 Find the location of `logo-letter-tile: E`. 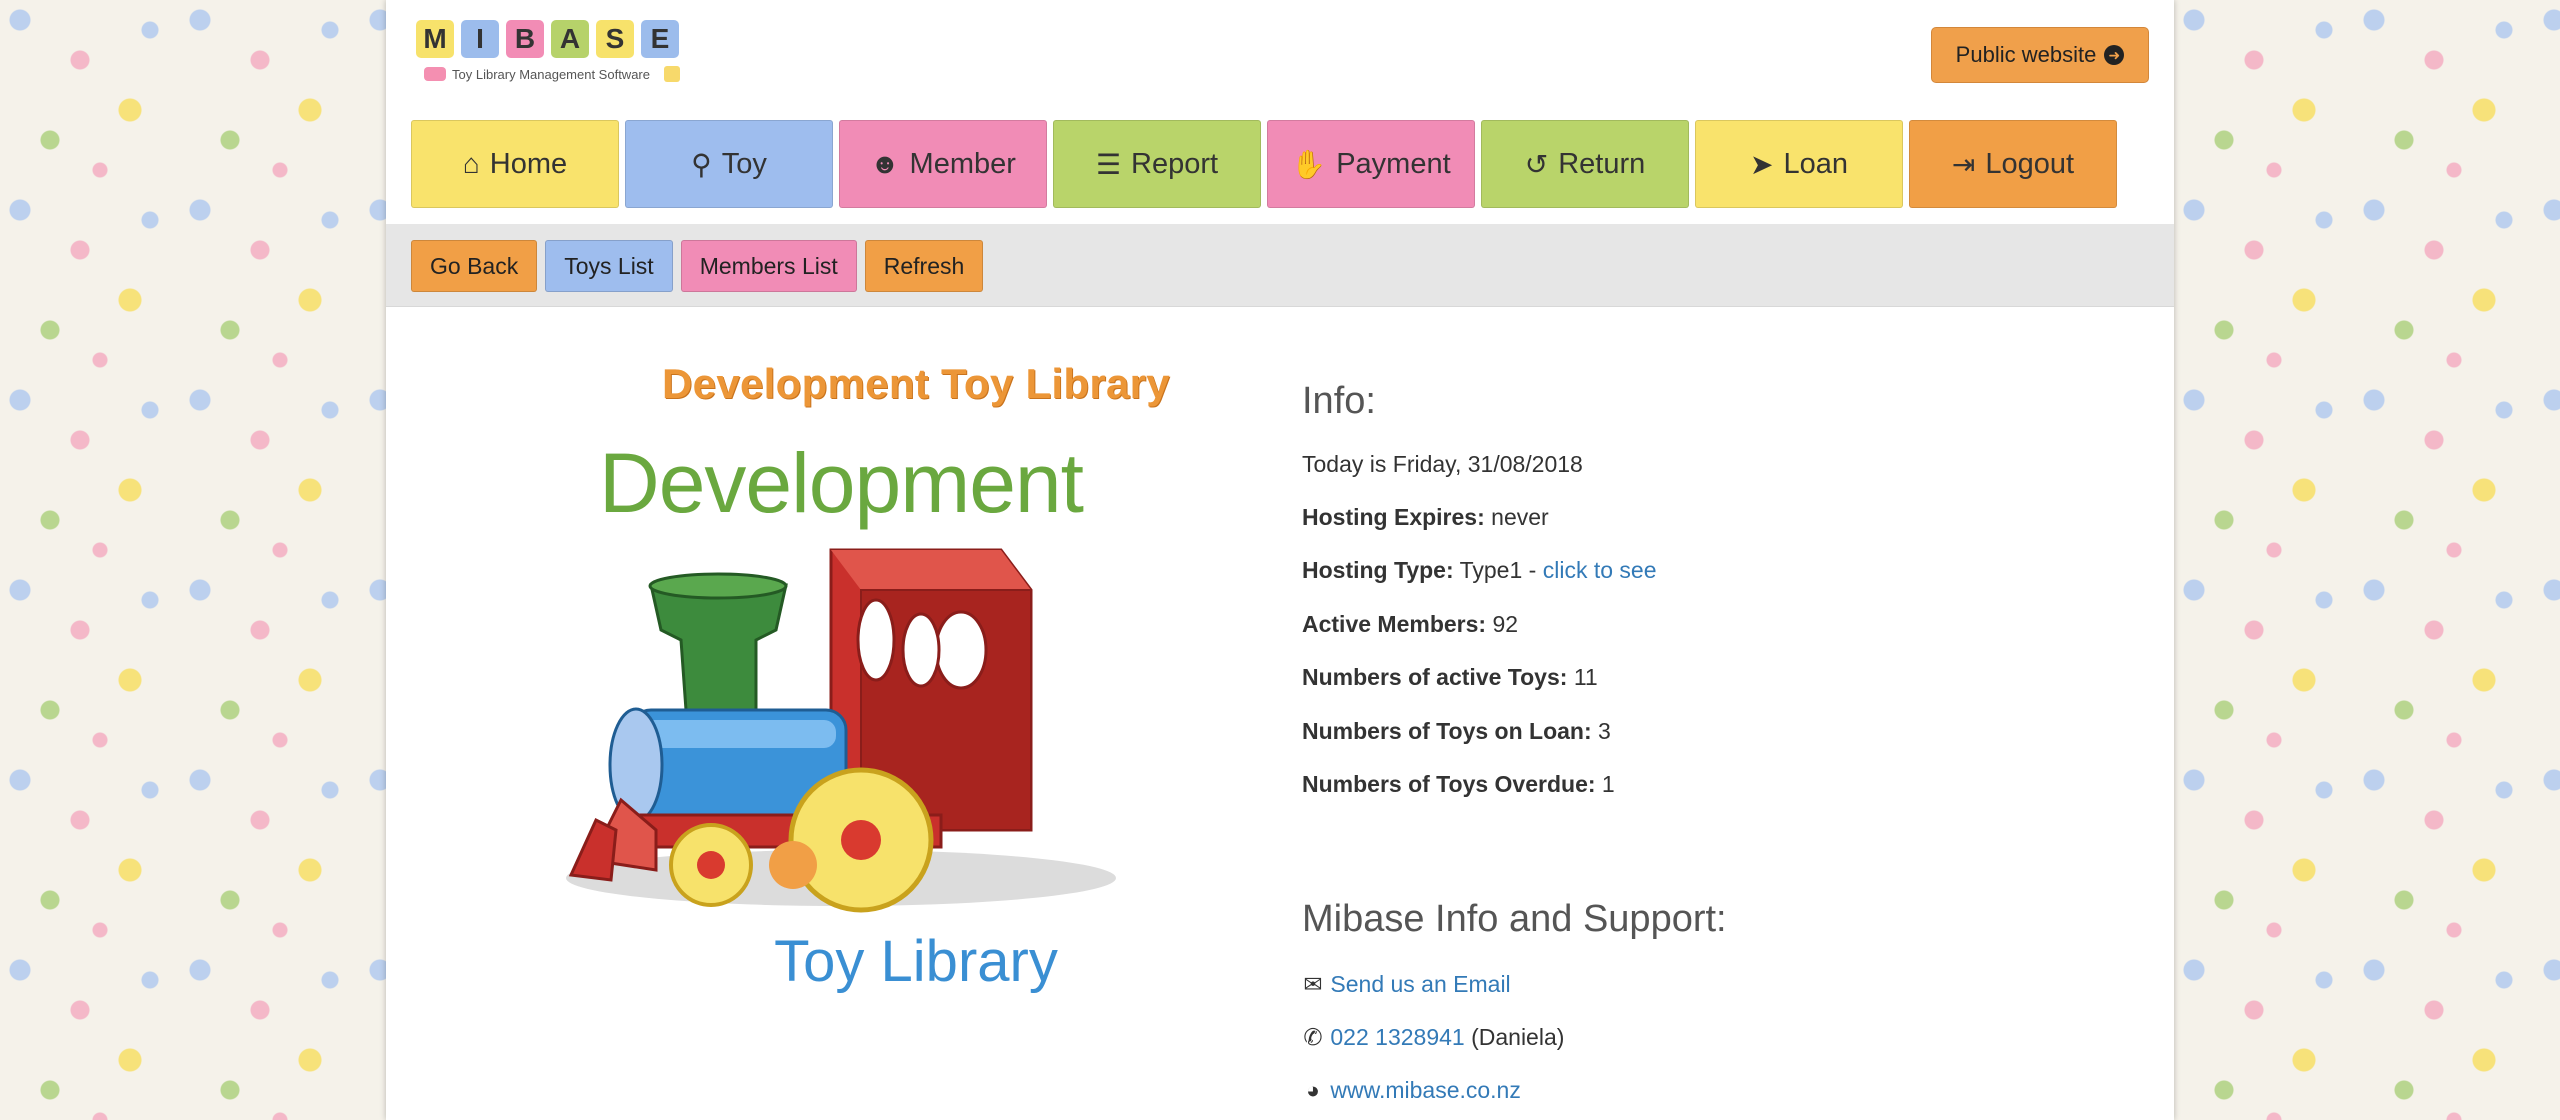

logo-letter-tile: E is located at coordinates (660, 39).